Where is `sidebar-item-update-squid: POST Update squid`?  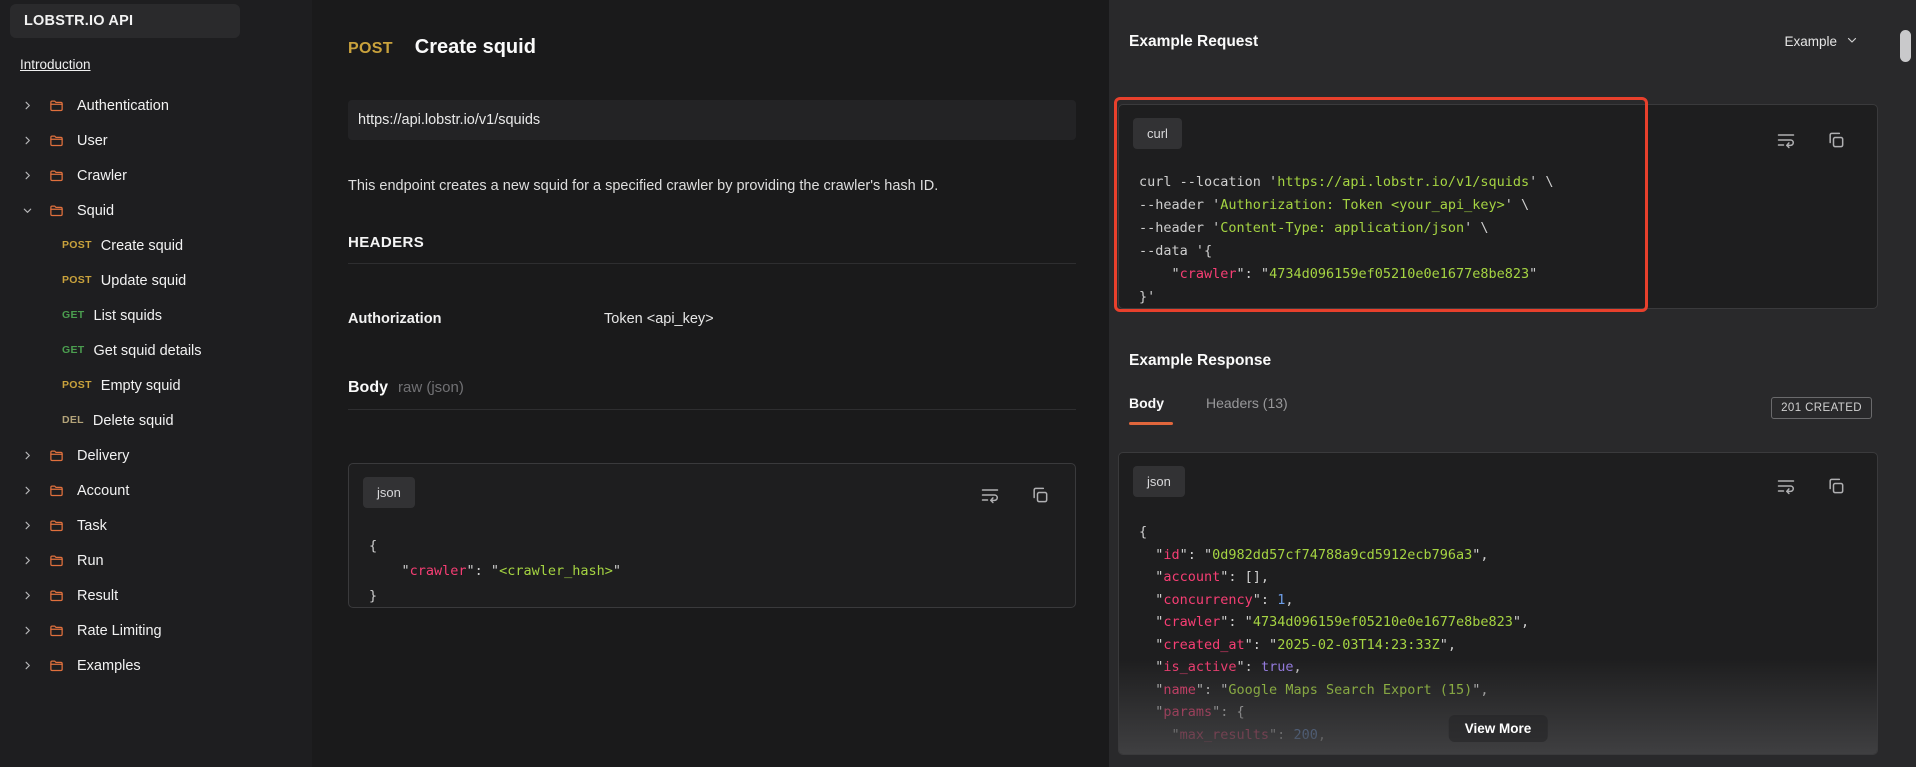
sidebar-item-update-squid: POST Update squid is located at coordinates (156, 280).